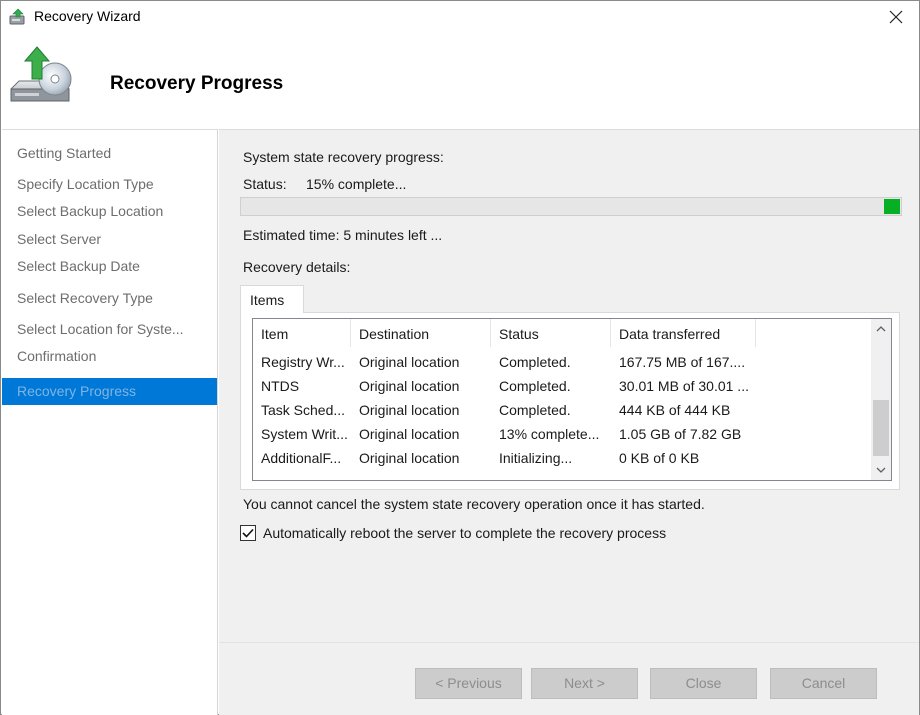  Describe the element at coordinates (460, 81) in the screenshot. I see `wizard-header: Recovery Progress` at that location.